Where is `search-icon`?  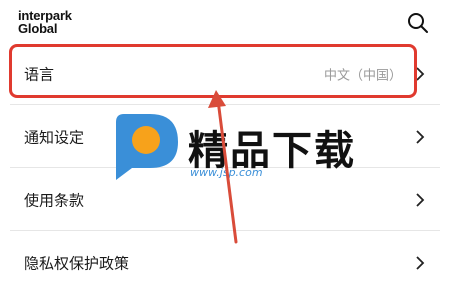
search-icon is located at coordinates (418, 23).